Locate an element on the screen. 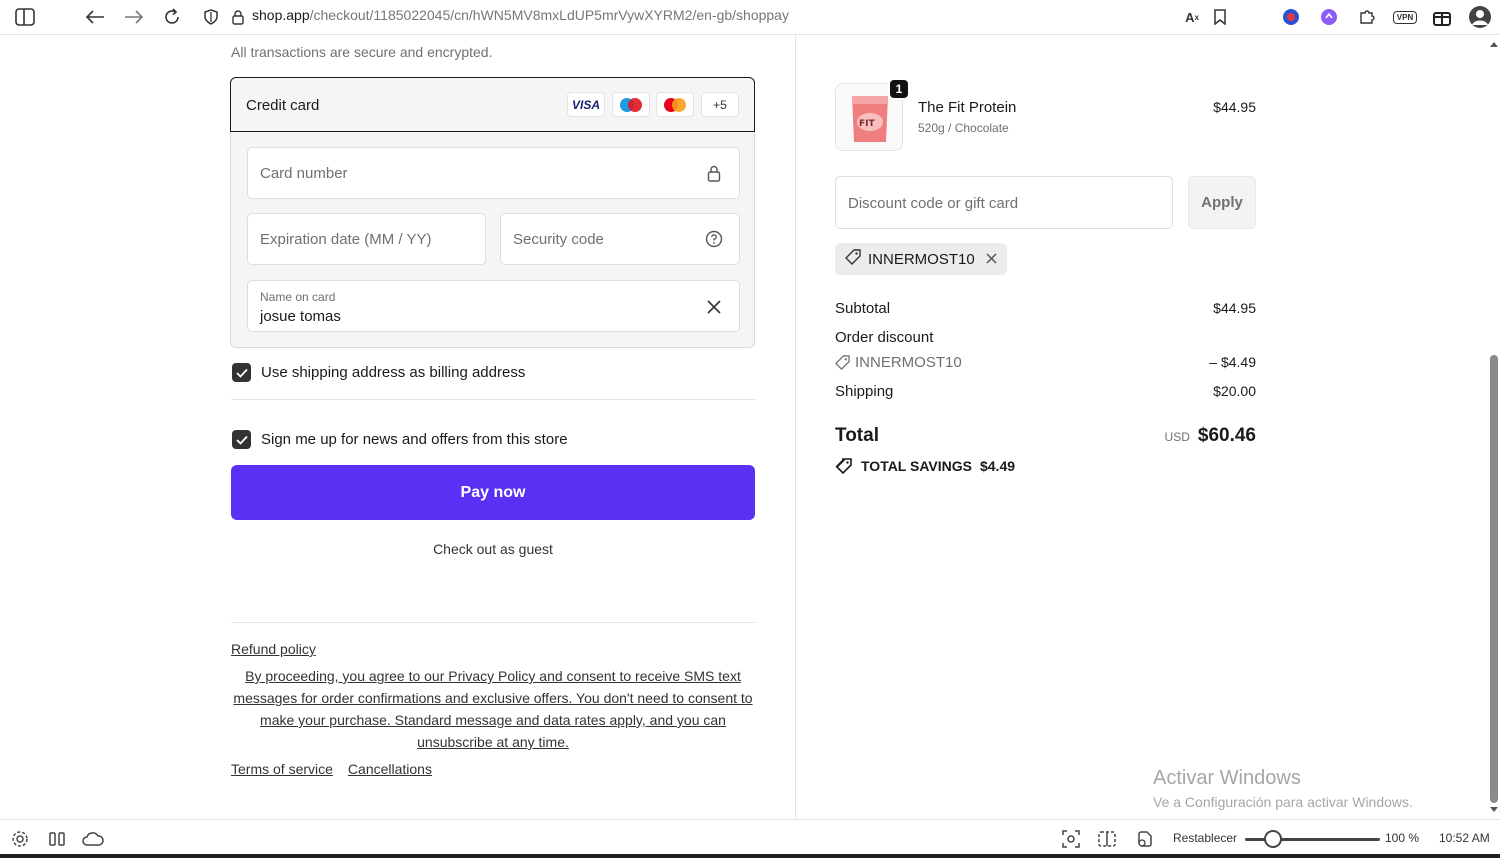  order-discount-label: Order discount is located at coordinates (884, 337).